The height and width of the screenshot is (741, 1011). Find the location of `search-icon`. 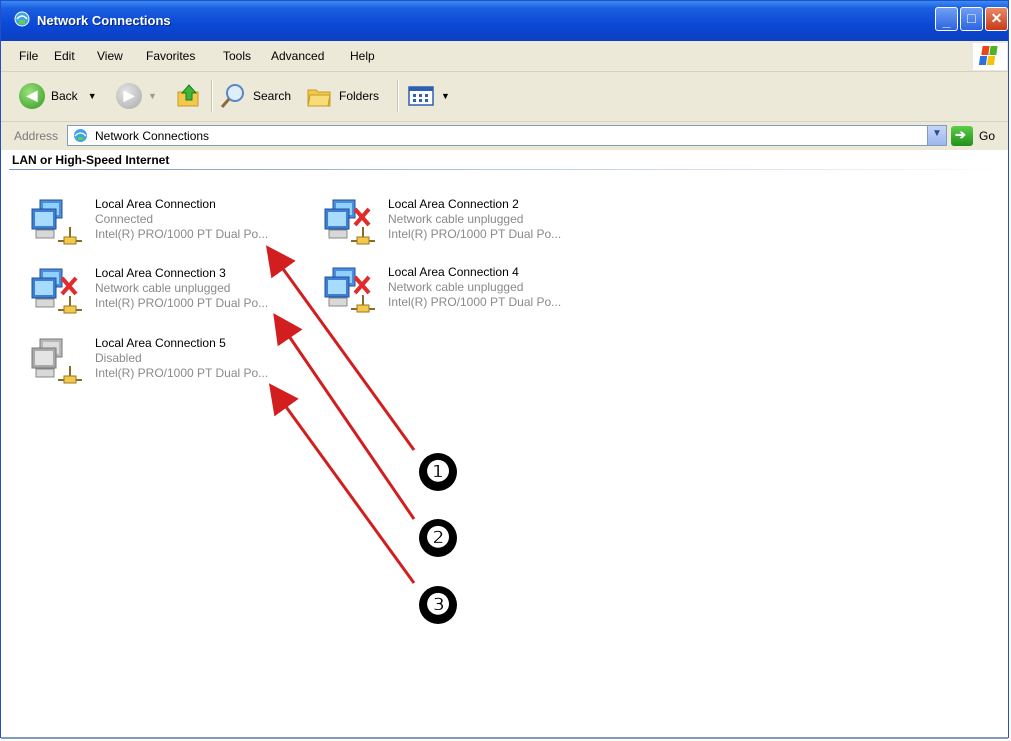

search-icon is located at coordinates (232, 96).